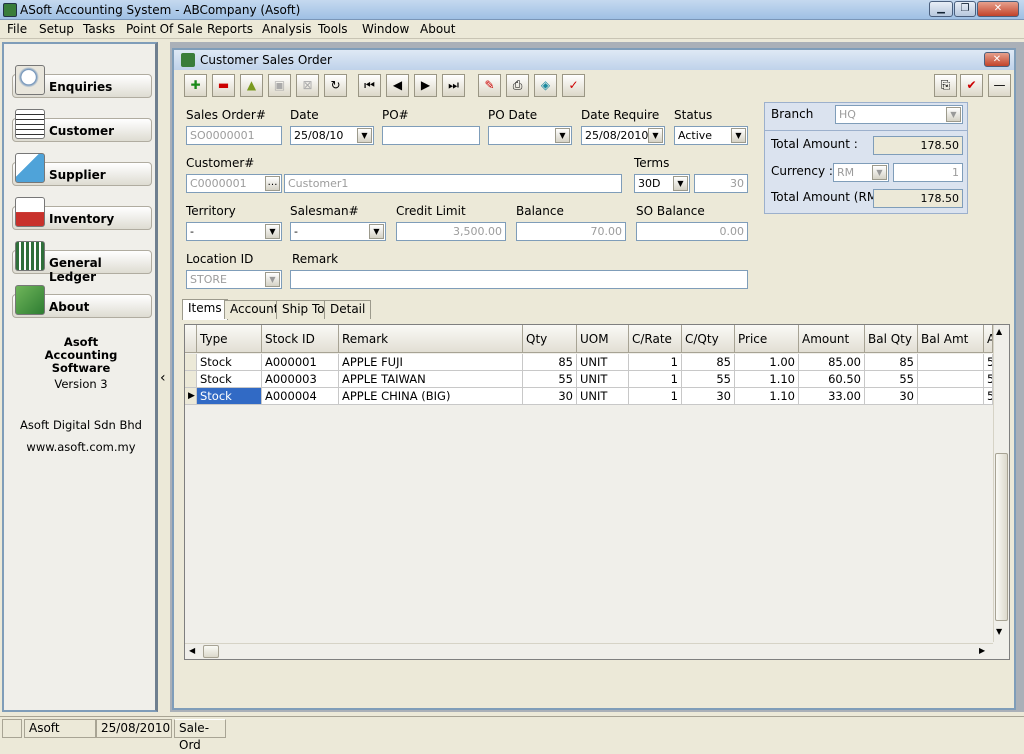 The height and width of the screenshot is (754, 1024). I want to click on column-header-qty: Qty, so click(550, 339).